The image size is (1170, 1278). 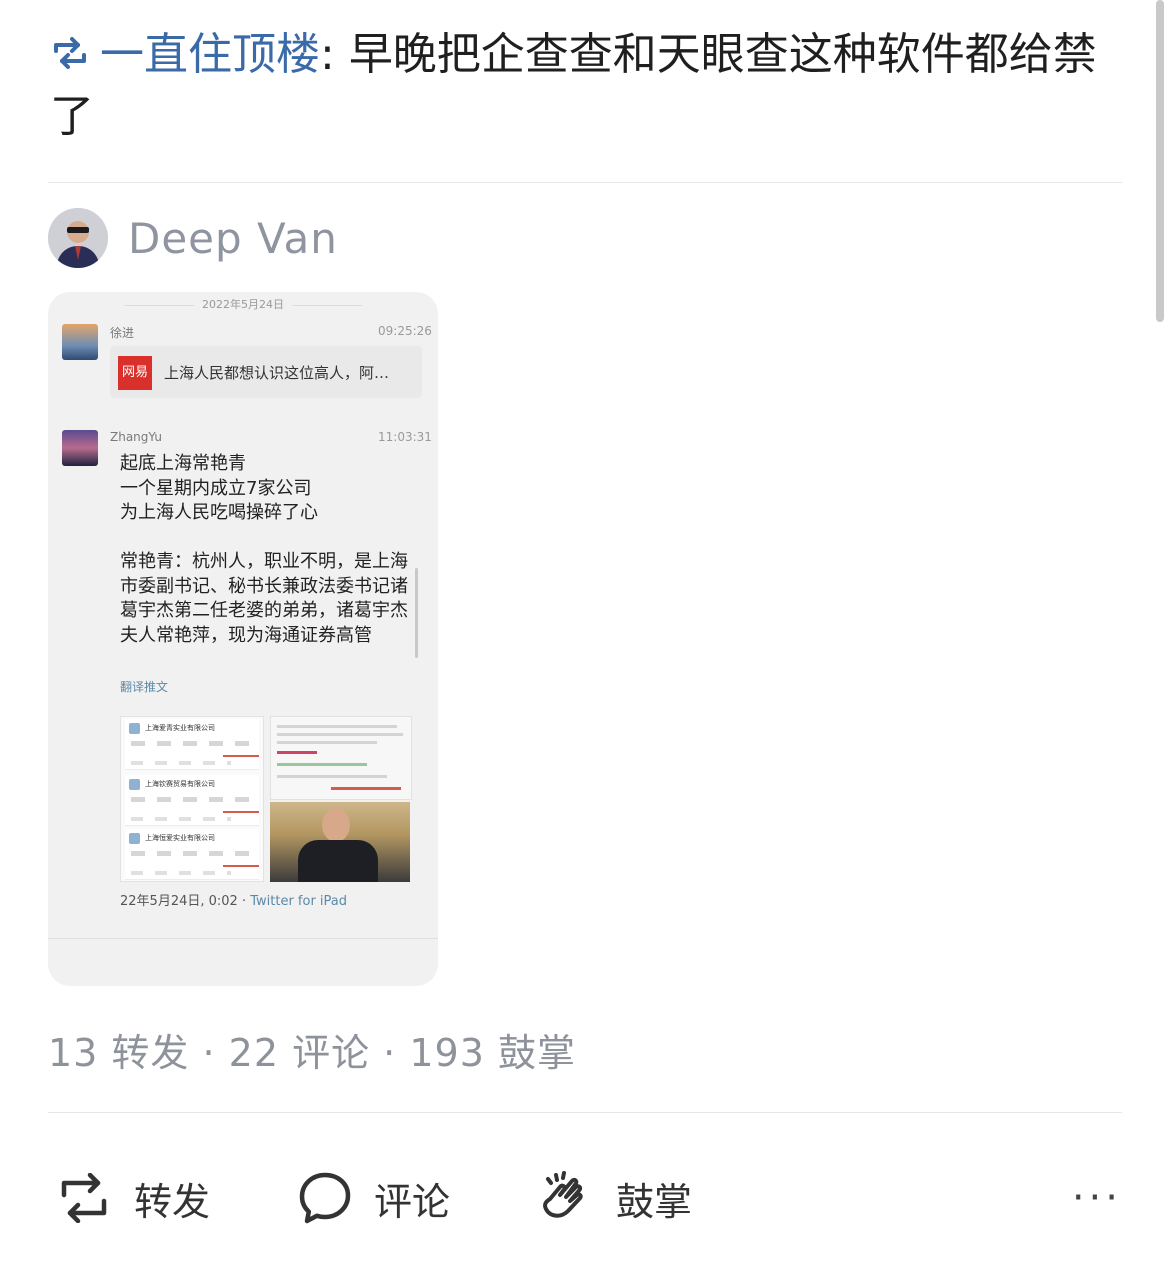 What do you see at coordinates (210, 54) in the screenshot?
I see `repost-username: 一直住顶楼` at bounding box center [210, 54].